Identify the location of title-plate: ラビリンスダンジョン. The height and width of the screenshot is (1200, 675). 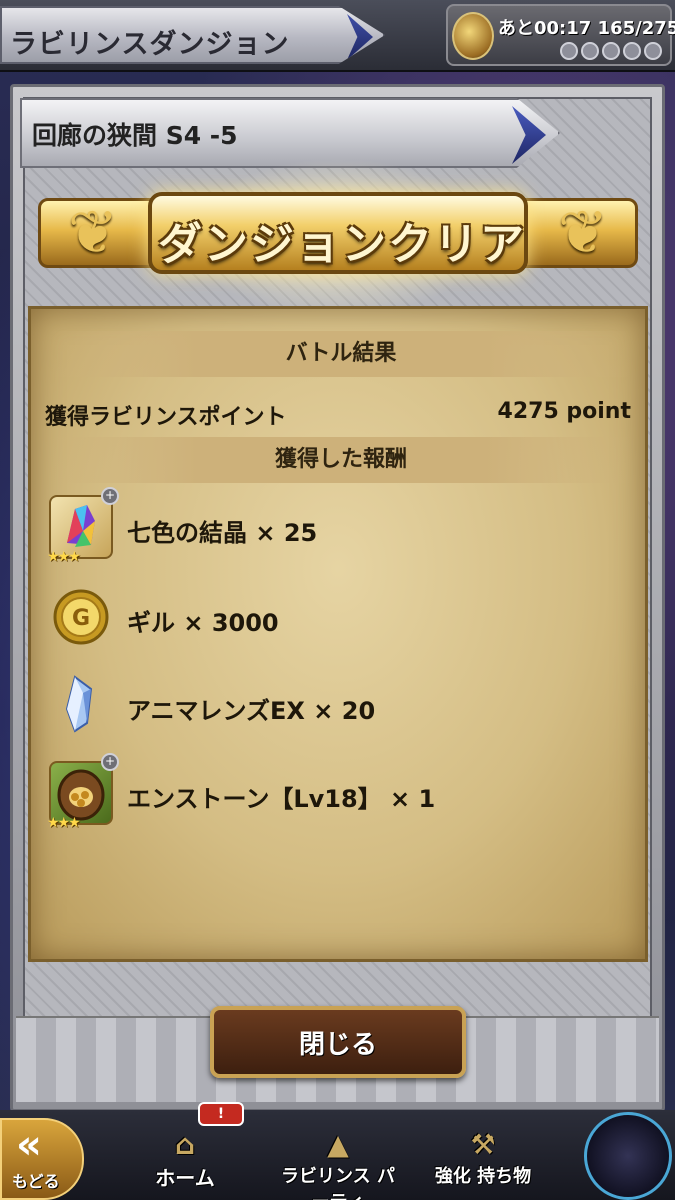
(192, 35).